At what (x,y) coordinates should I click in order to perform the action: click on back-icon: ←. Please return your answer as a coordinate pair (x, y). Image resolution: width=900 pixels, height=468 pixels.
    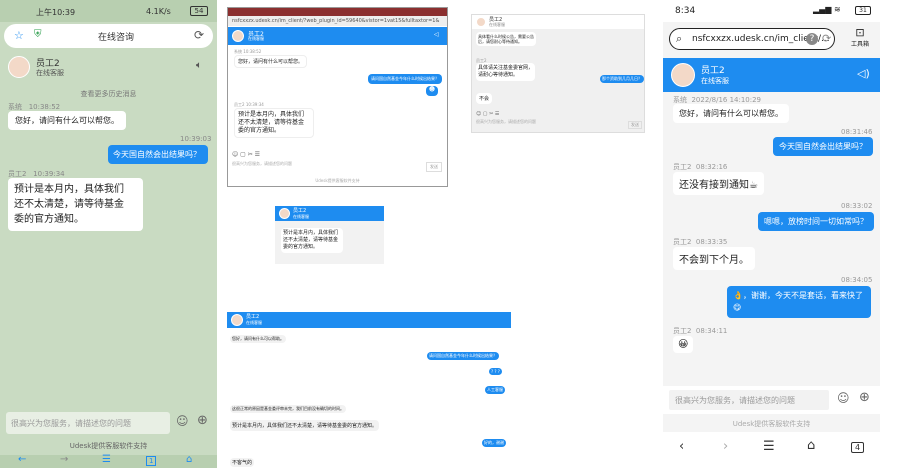
    Looking at the image, I should click on (22, 459).